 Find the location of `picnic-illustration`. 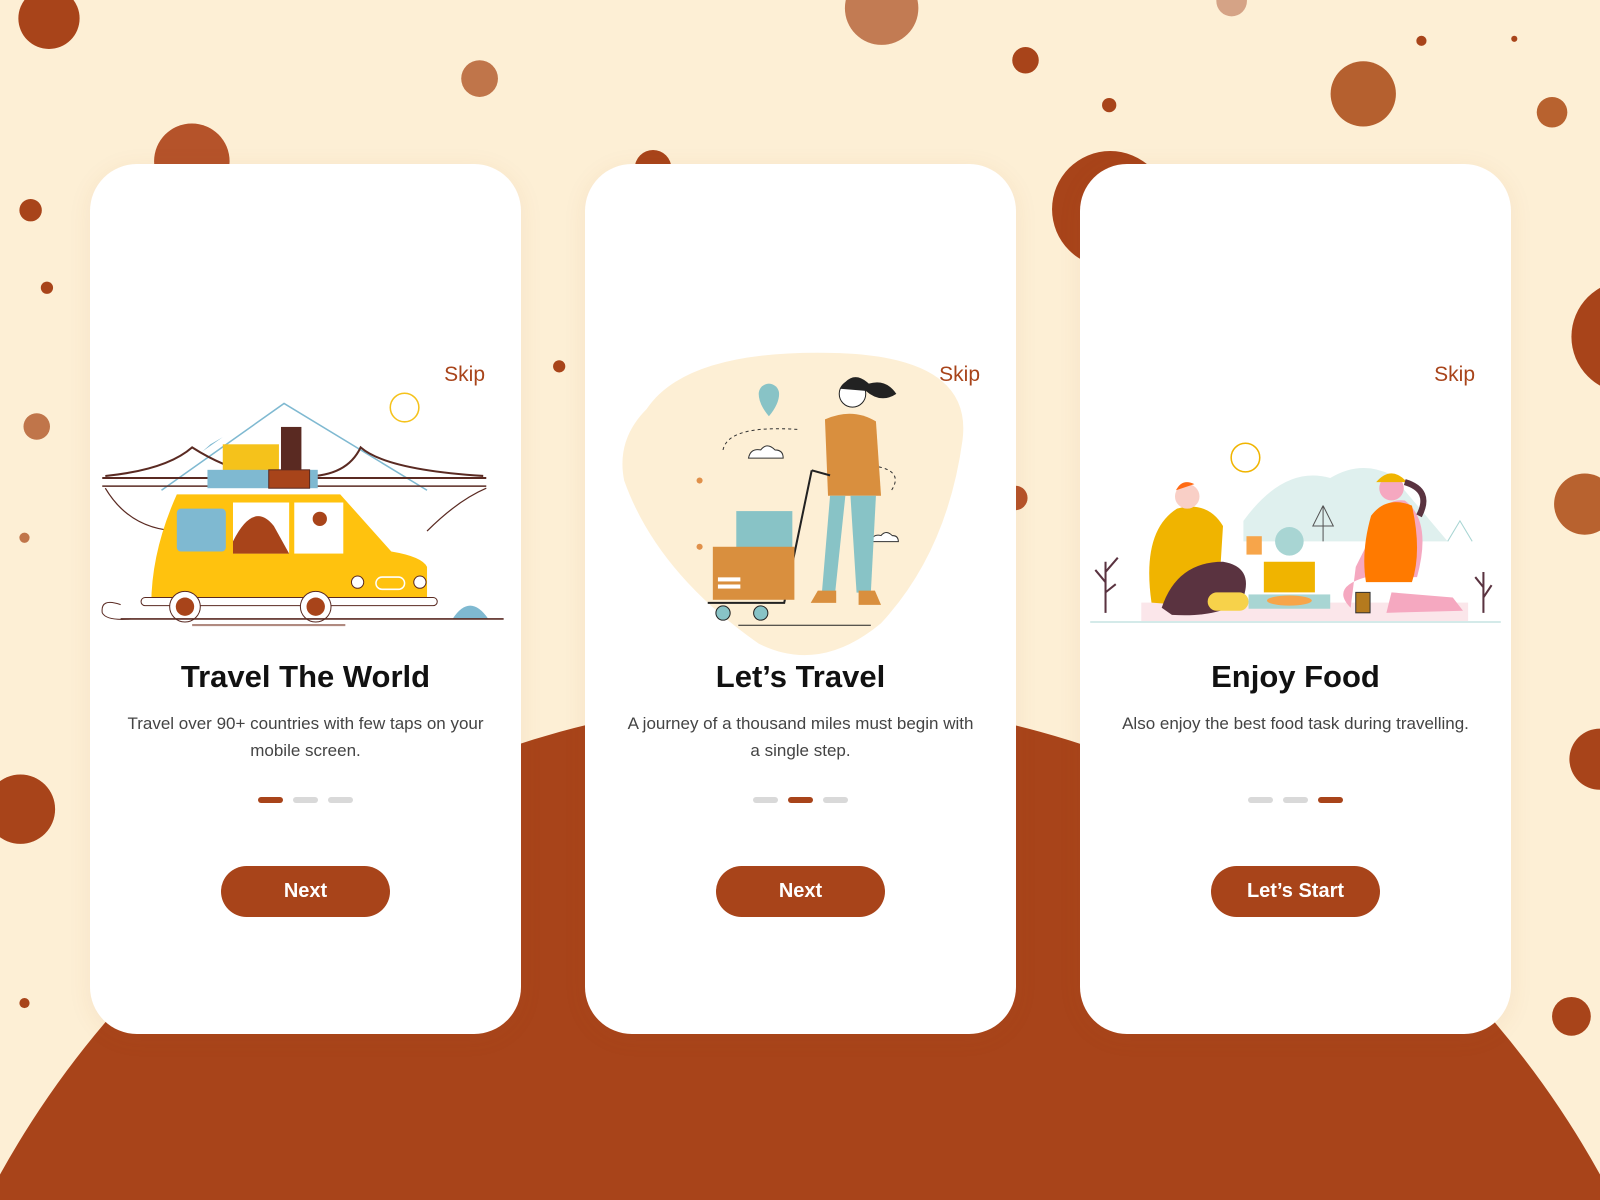

picnic-illustration is located at coordinates (1295, 532).